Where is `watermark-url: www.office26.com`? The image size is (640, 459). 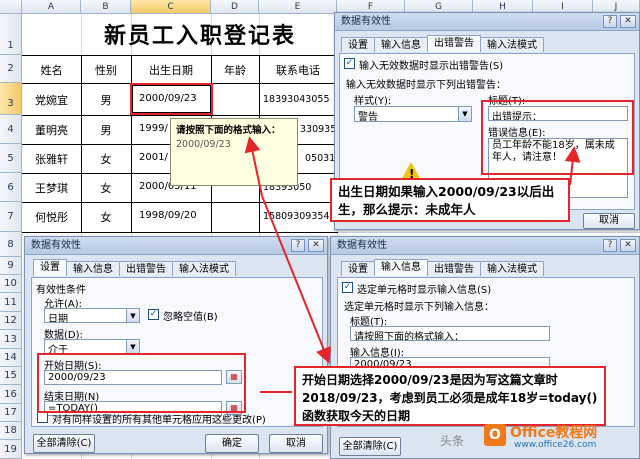
watermark-url: www.office26.com is located at coordinates (555, 445).